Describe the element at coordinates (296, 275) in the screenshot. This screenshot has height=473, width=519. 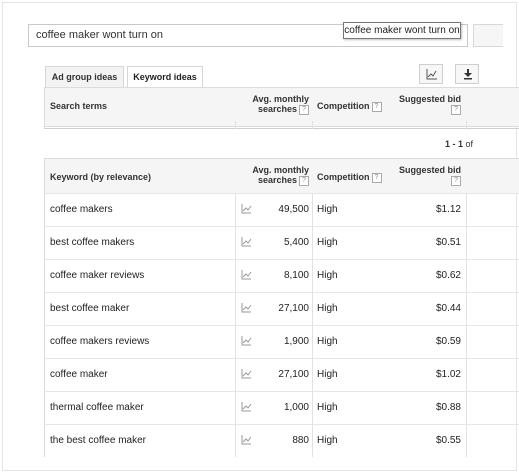
I see `avg-monthly-searches-cell: 8,100` at that location.